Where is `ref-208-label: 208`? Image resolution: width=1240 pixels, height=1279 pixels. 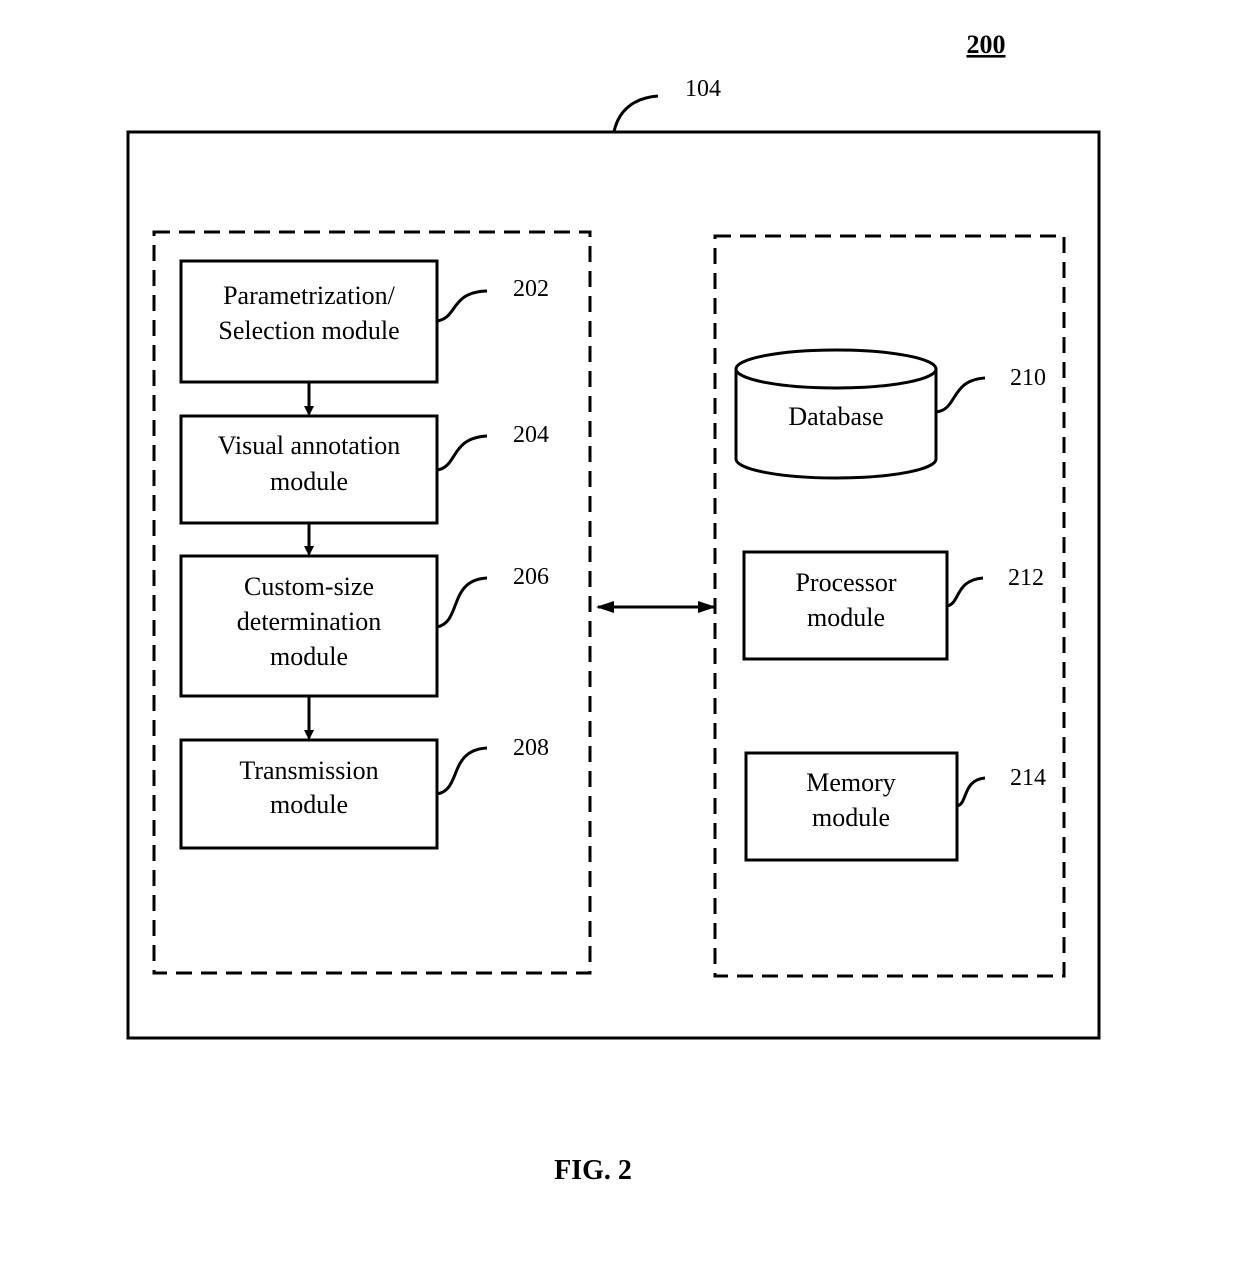
ref-208-label: 208 is located at coordinates (531, 748).